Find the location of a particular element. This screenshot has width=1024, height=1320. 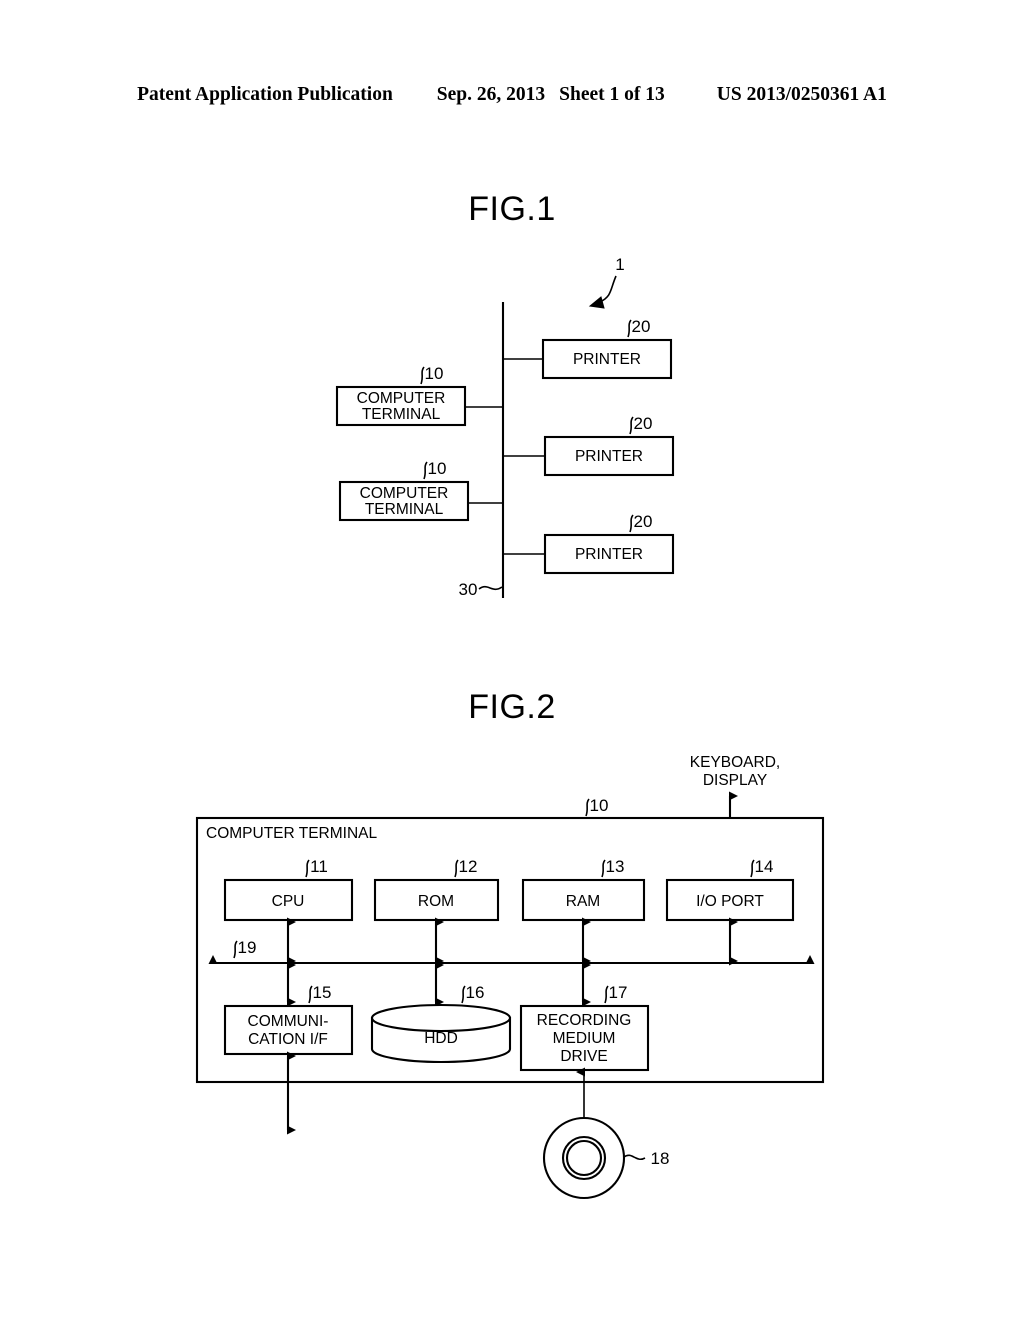

rom-ref-label: 12 is located at coordinates (468, 866).